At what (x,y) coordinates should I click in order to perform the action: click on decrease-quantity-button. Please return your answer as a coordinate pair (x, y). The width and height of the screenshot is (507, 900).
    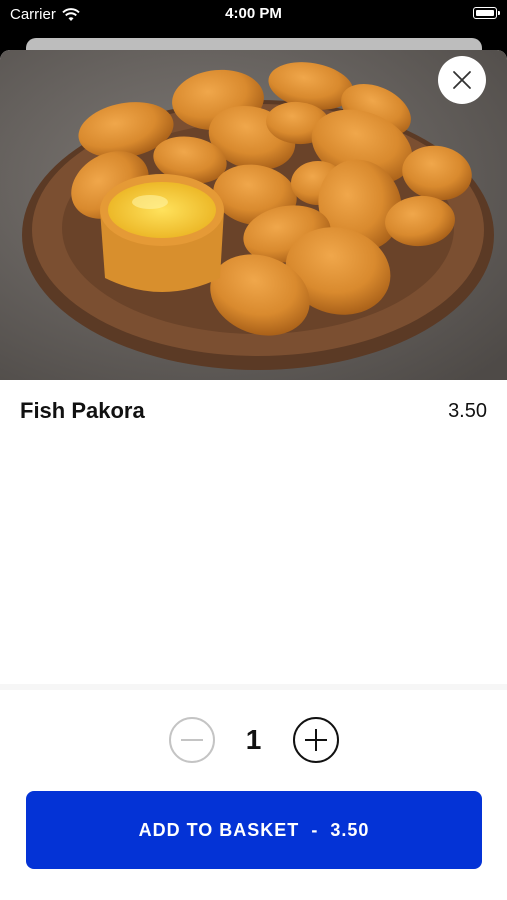
    Looking at the image, I should click on (191, 740).